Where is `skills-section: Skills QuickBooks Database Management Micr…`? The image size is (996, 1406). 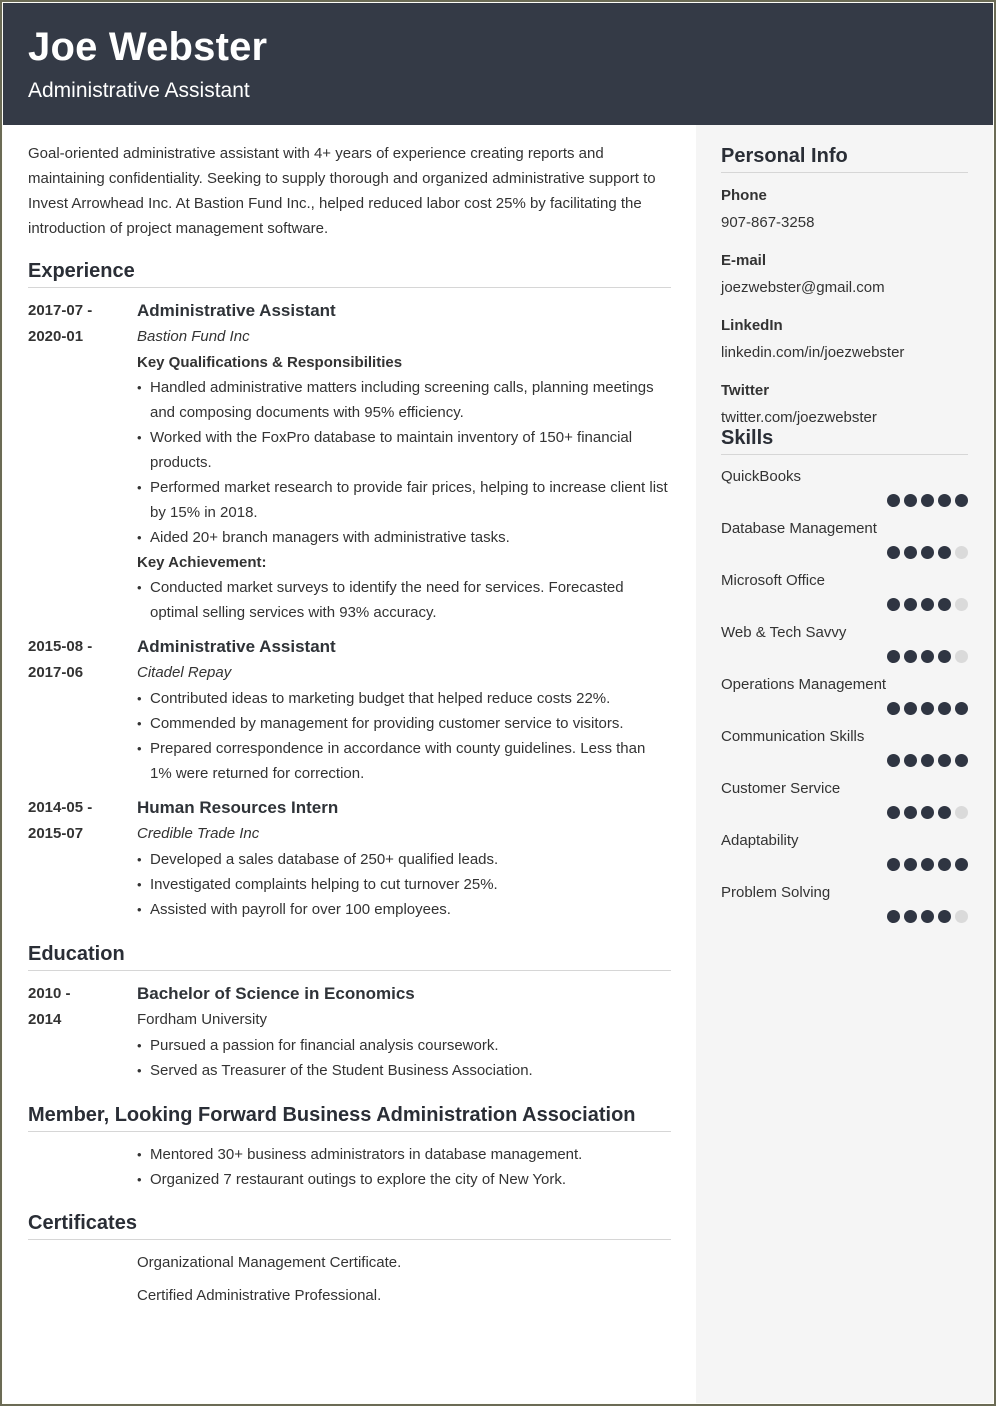
skills-section: Skills QuickBooks Database Management Micr… is located at coordinates (844, 675).